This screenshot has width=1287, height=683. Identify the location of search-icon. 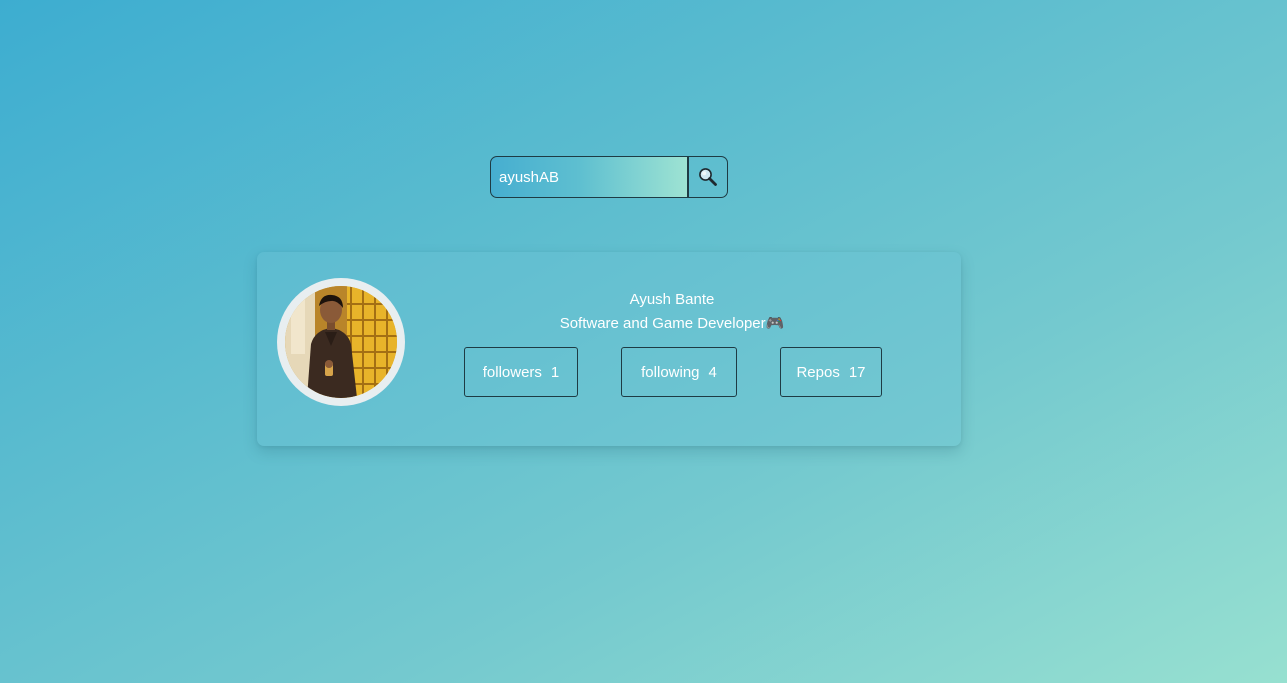
(708, 177).